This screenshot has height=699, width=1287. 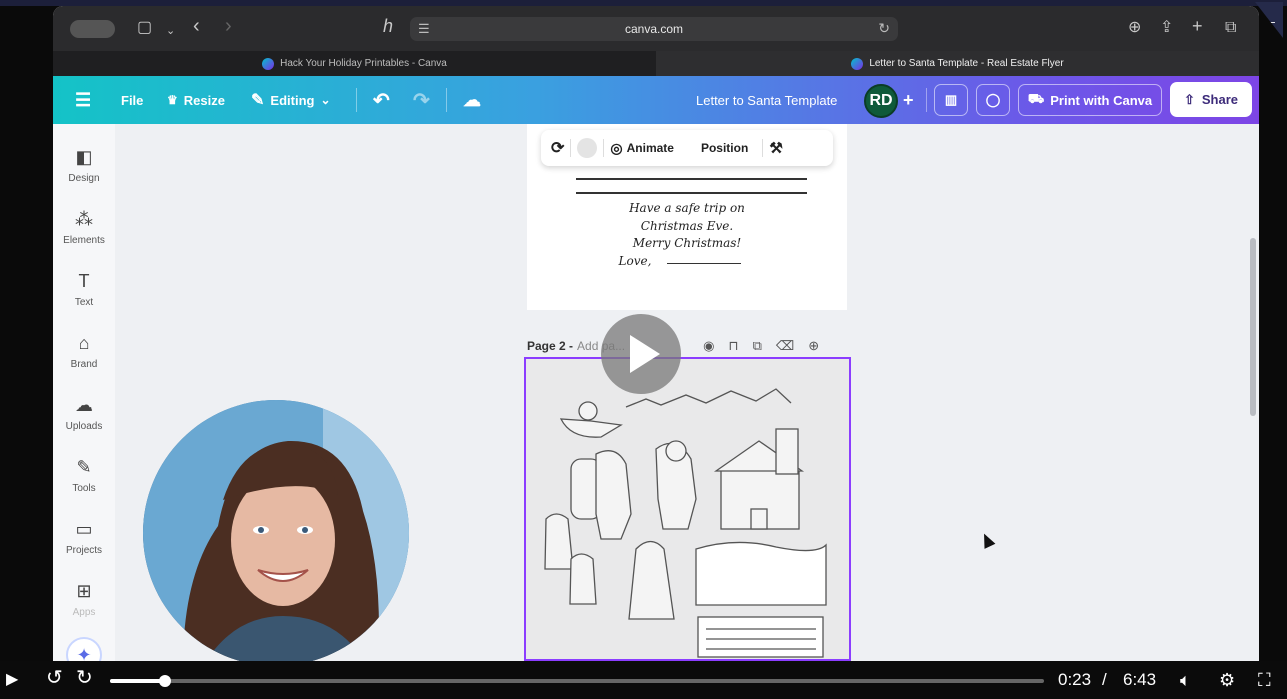 I want to click on design-title: Letter to Santa Template, so click(x=766, y=100).